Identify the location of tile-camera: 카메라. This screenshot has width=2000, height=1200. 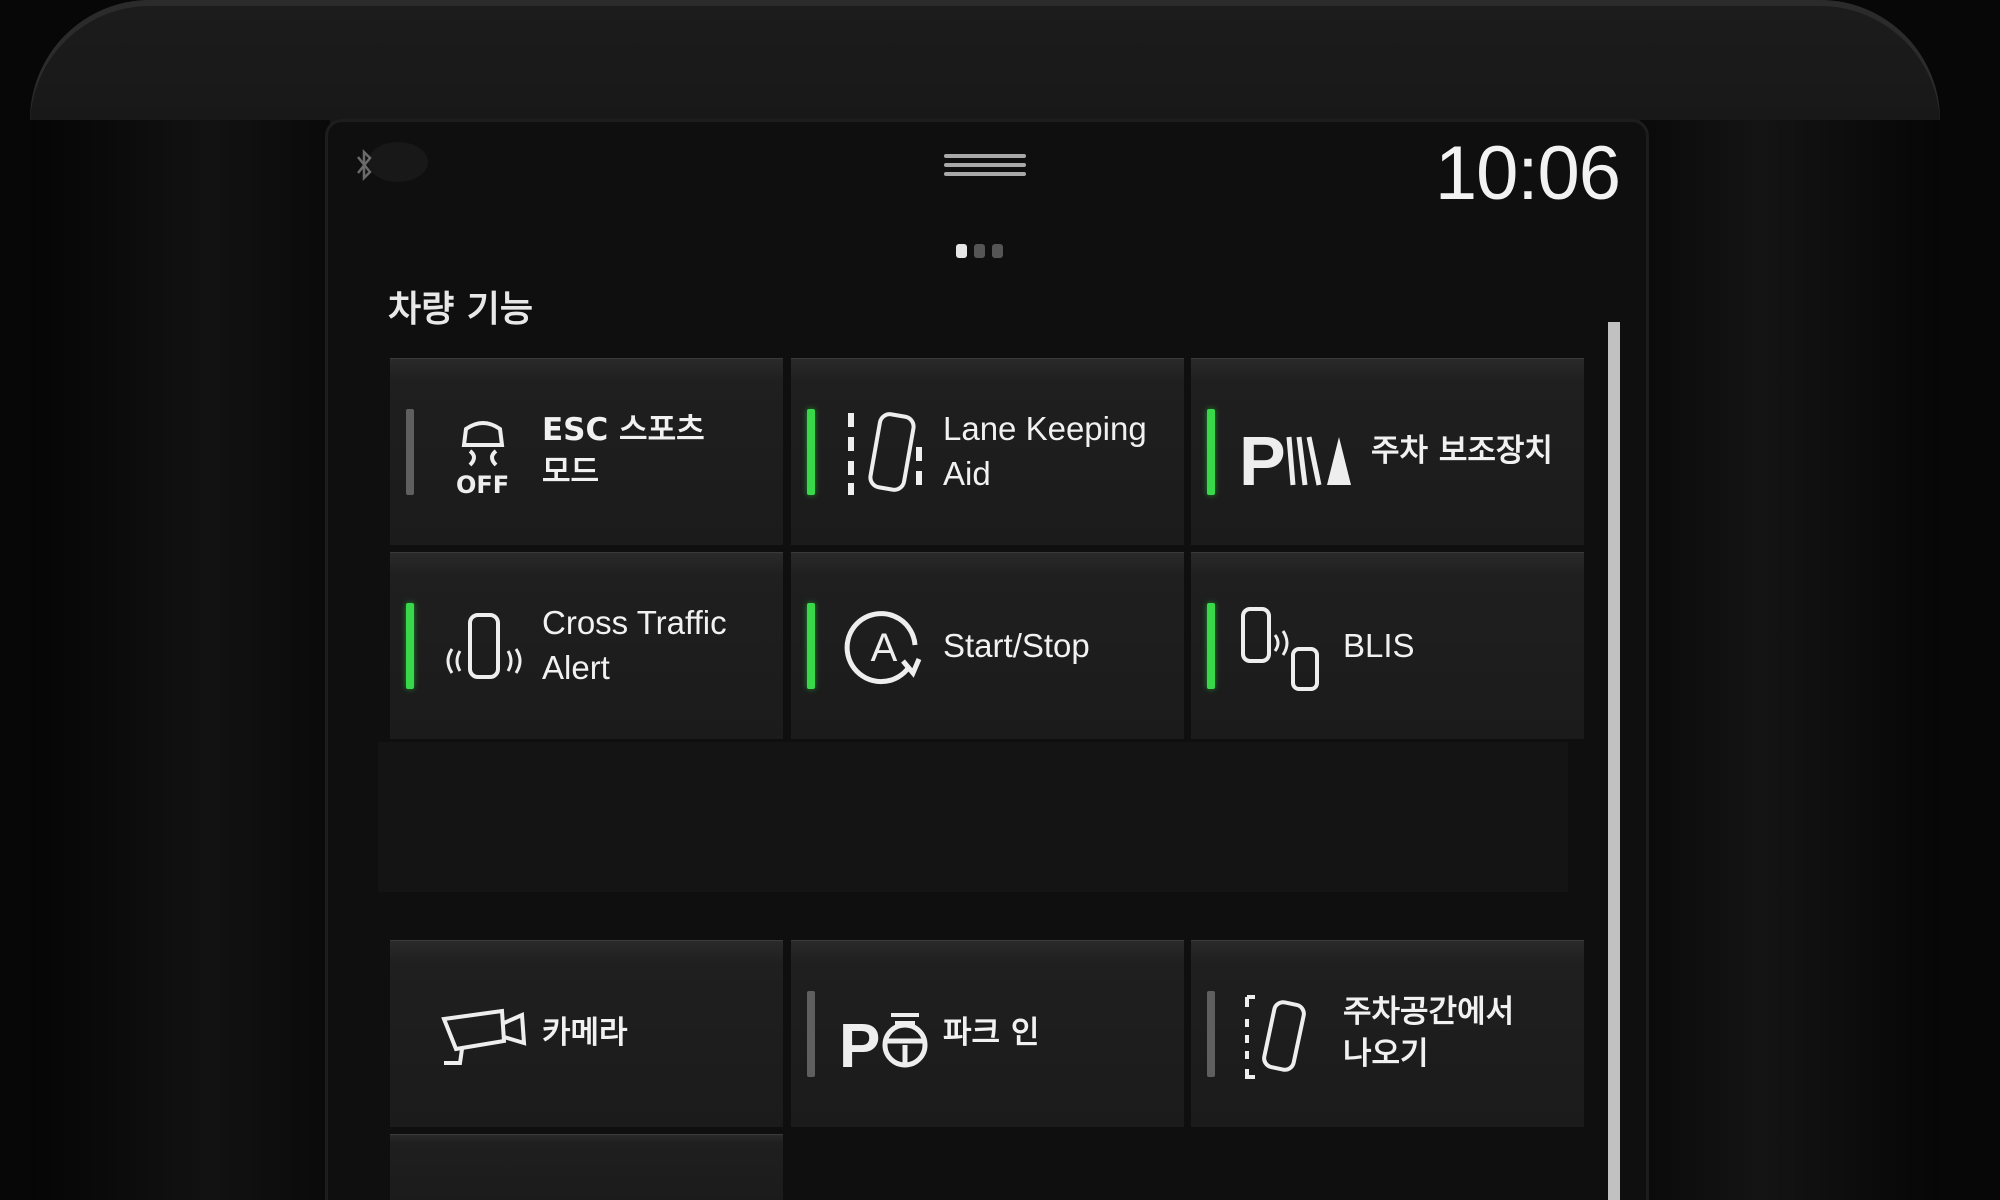
(586, 1033).